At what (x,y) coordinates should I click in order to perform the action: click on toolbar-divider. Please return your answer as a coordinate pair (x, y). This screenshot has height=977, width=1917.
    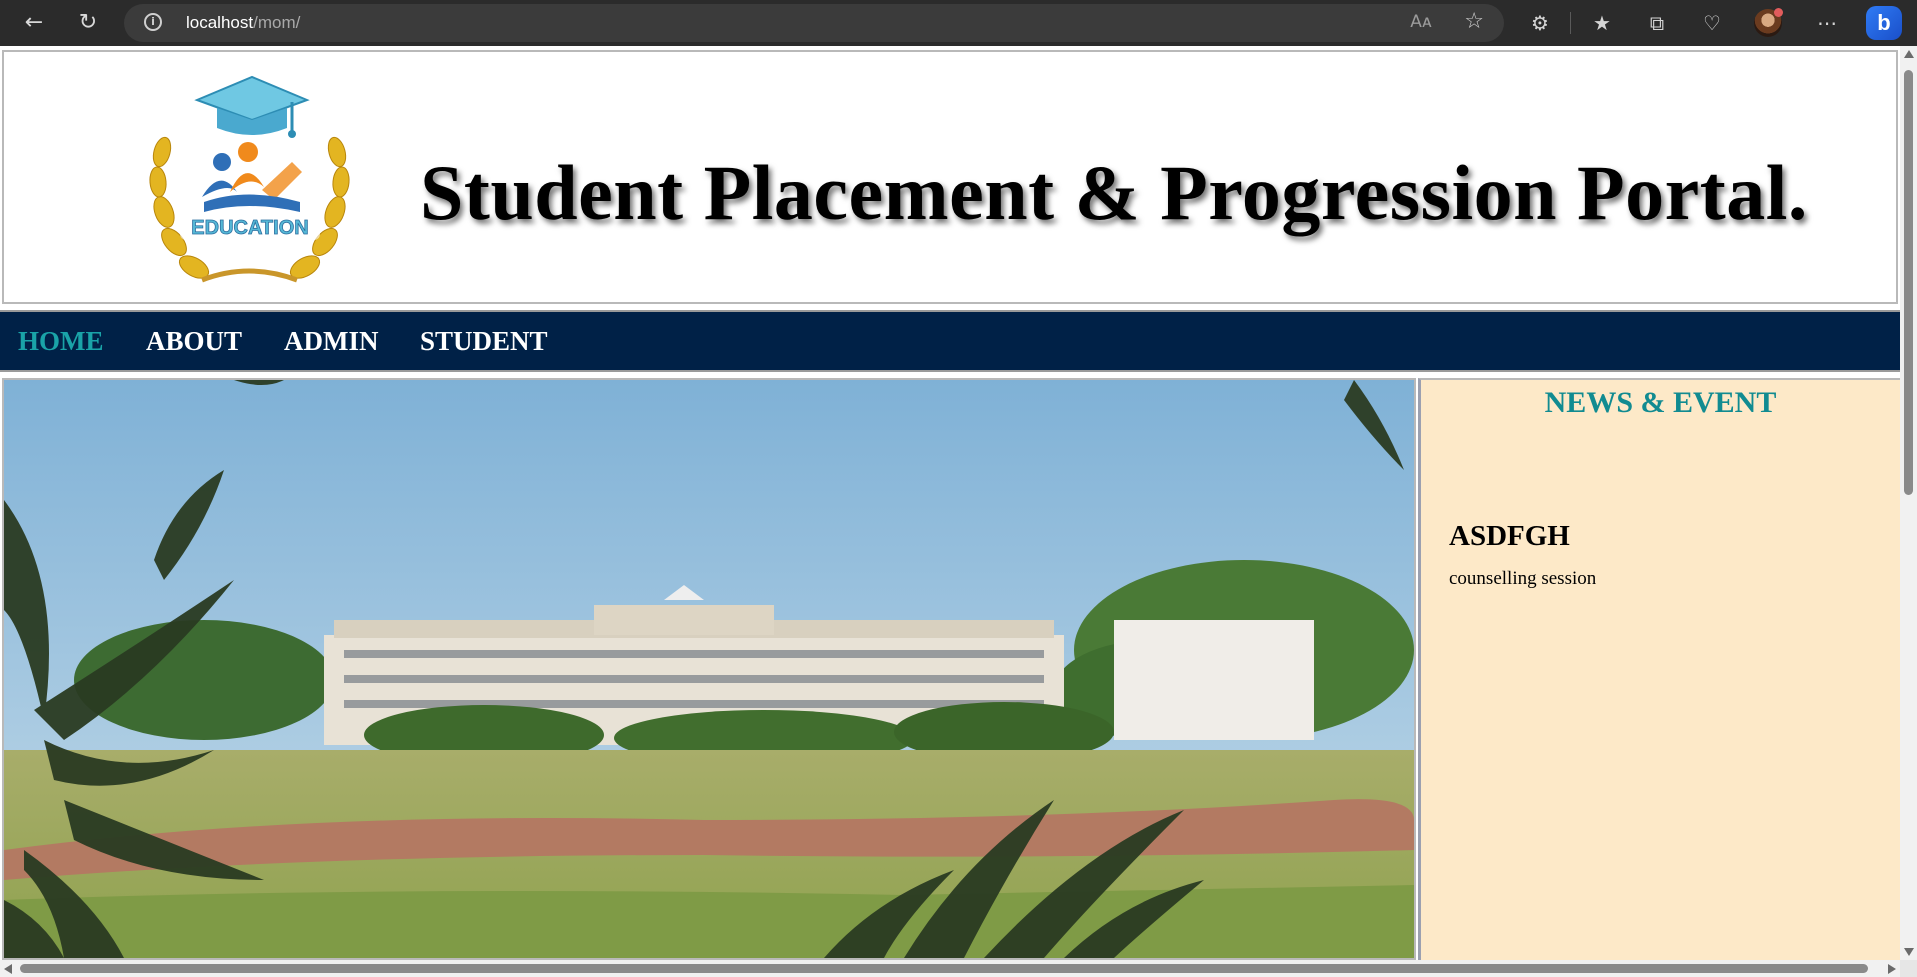
    Looking at the image, I should click on (1570, 23).